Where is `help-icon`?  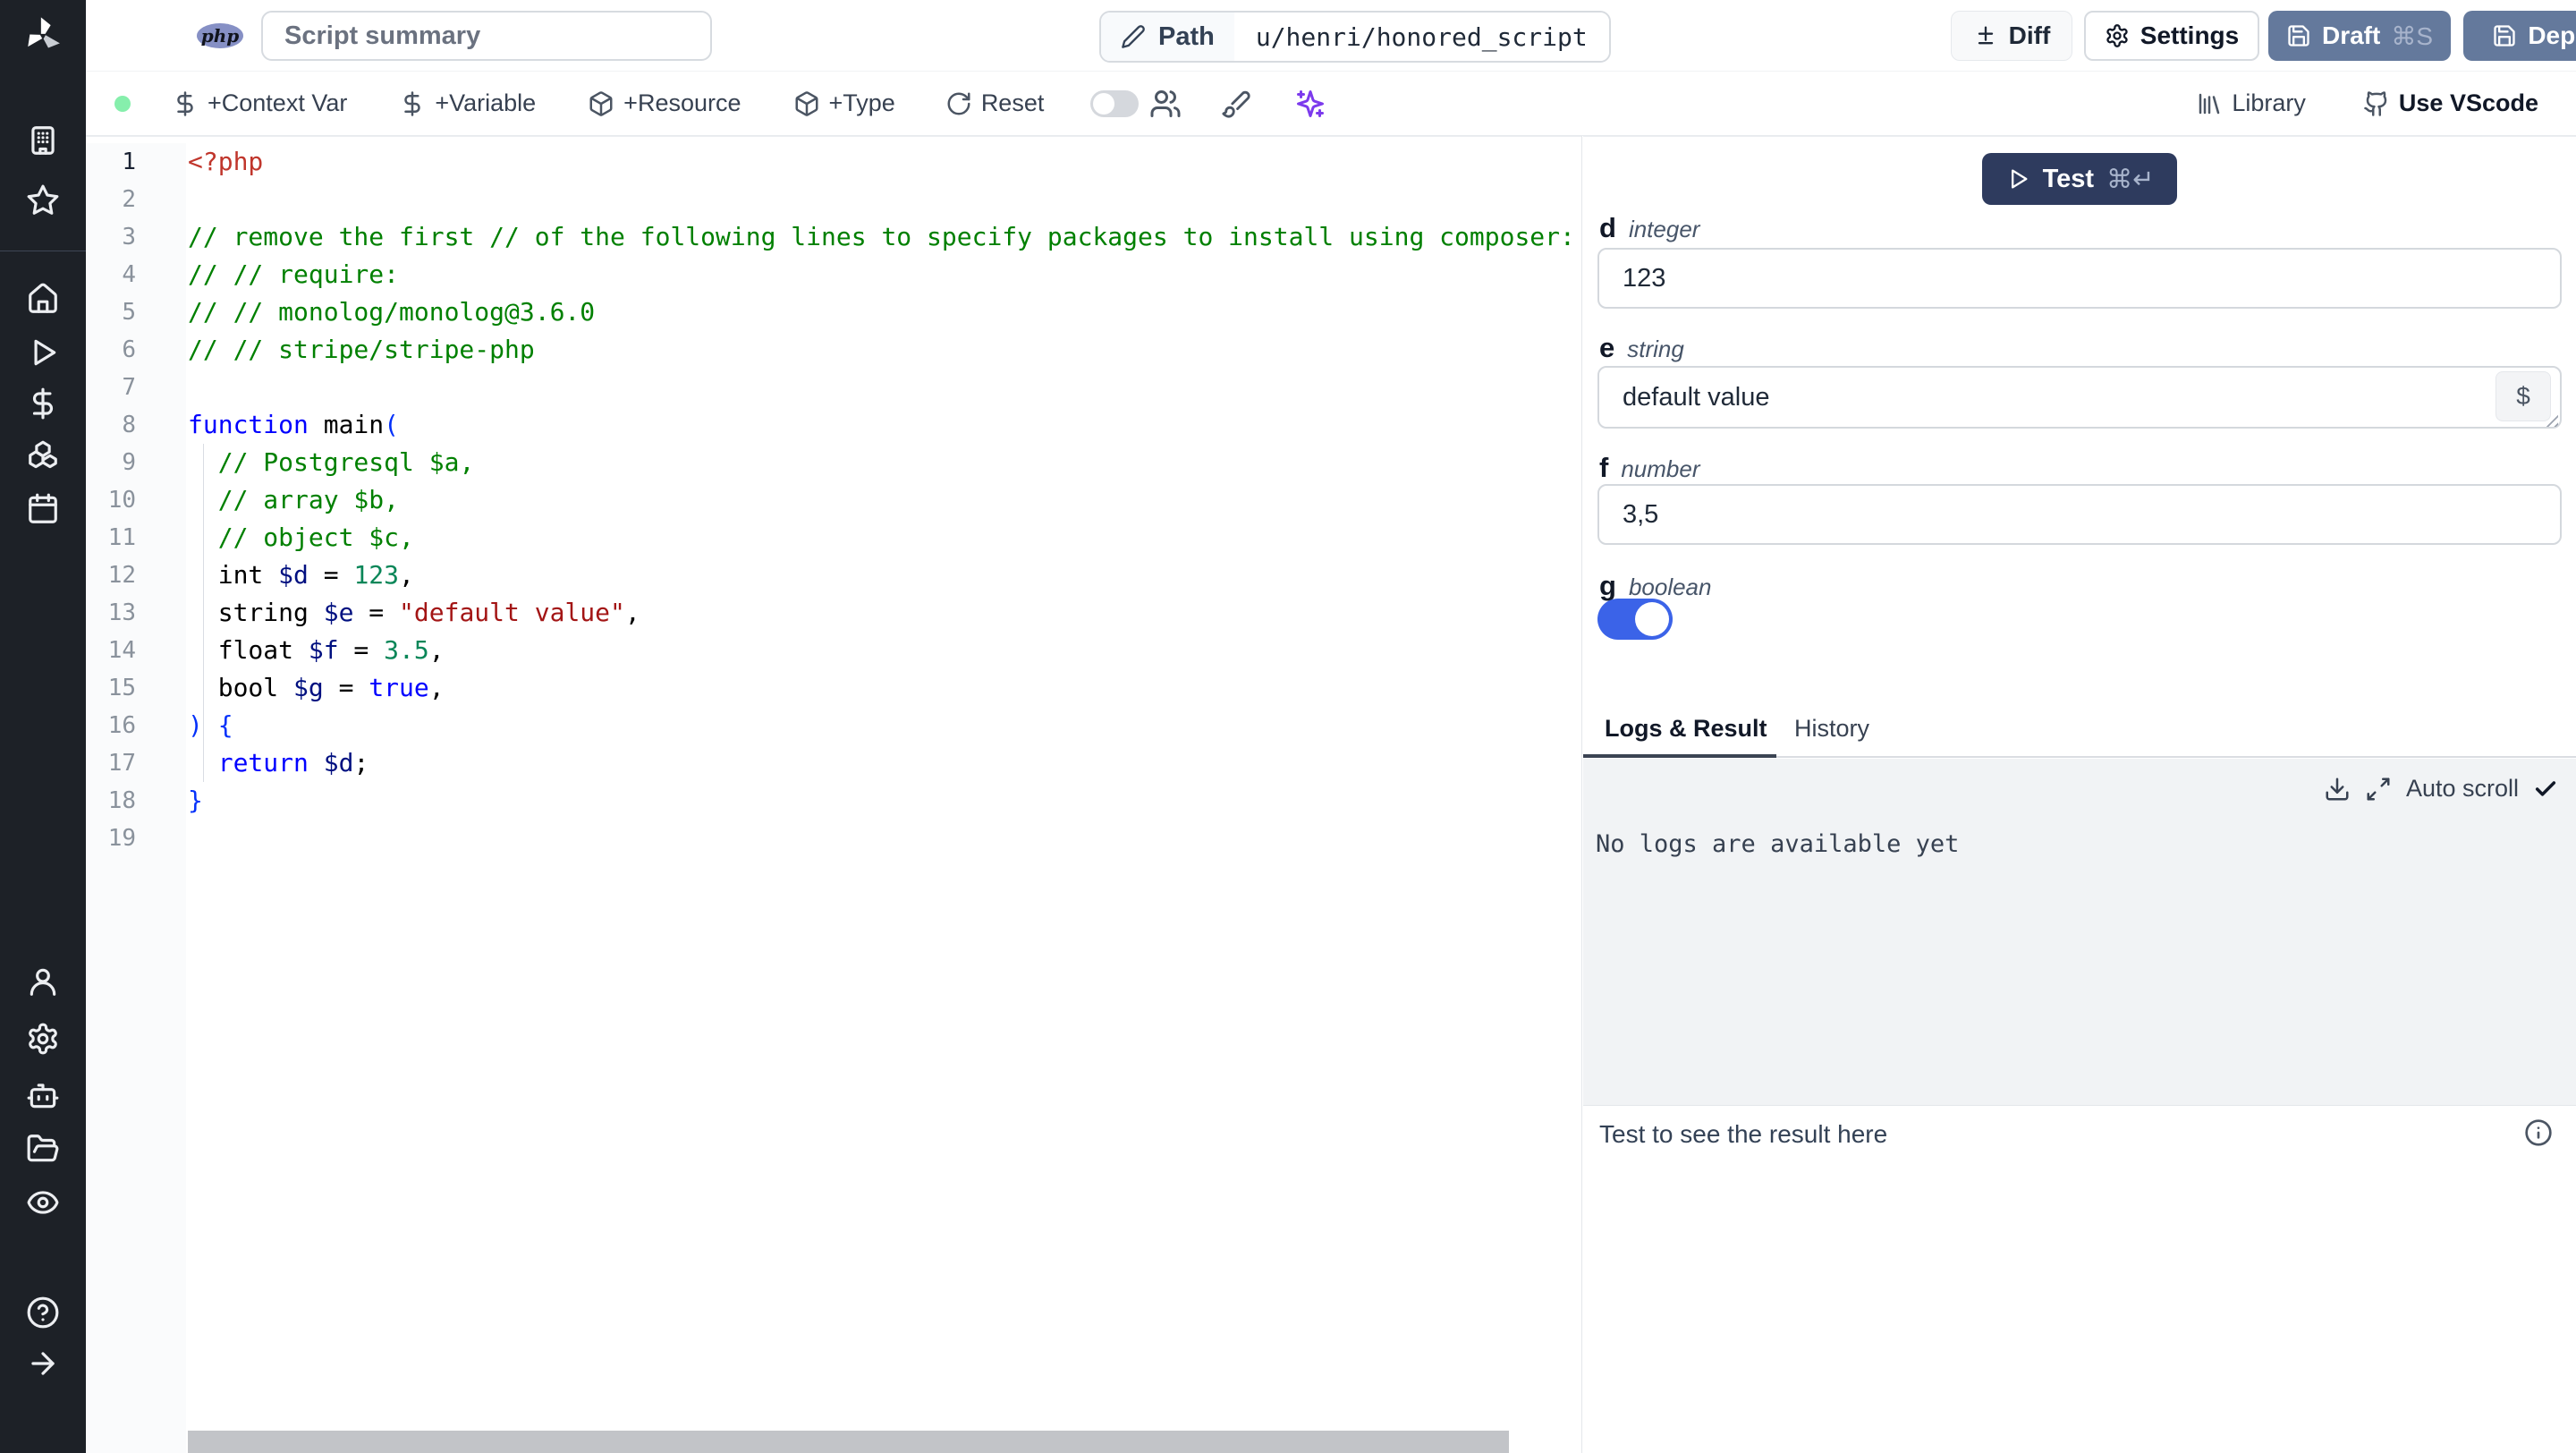 help-icon is located at coordinates (43, 1313).